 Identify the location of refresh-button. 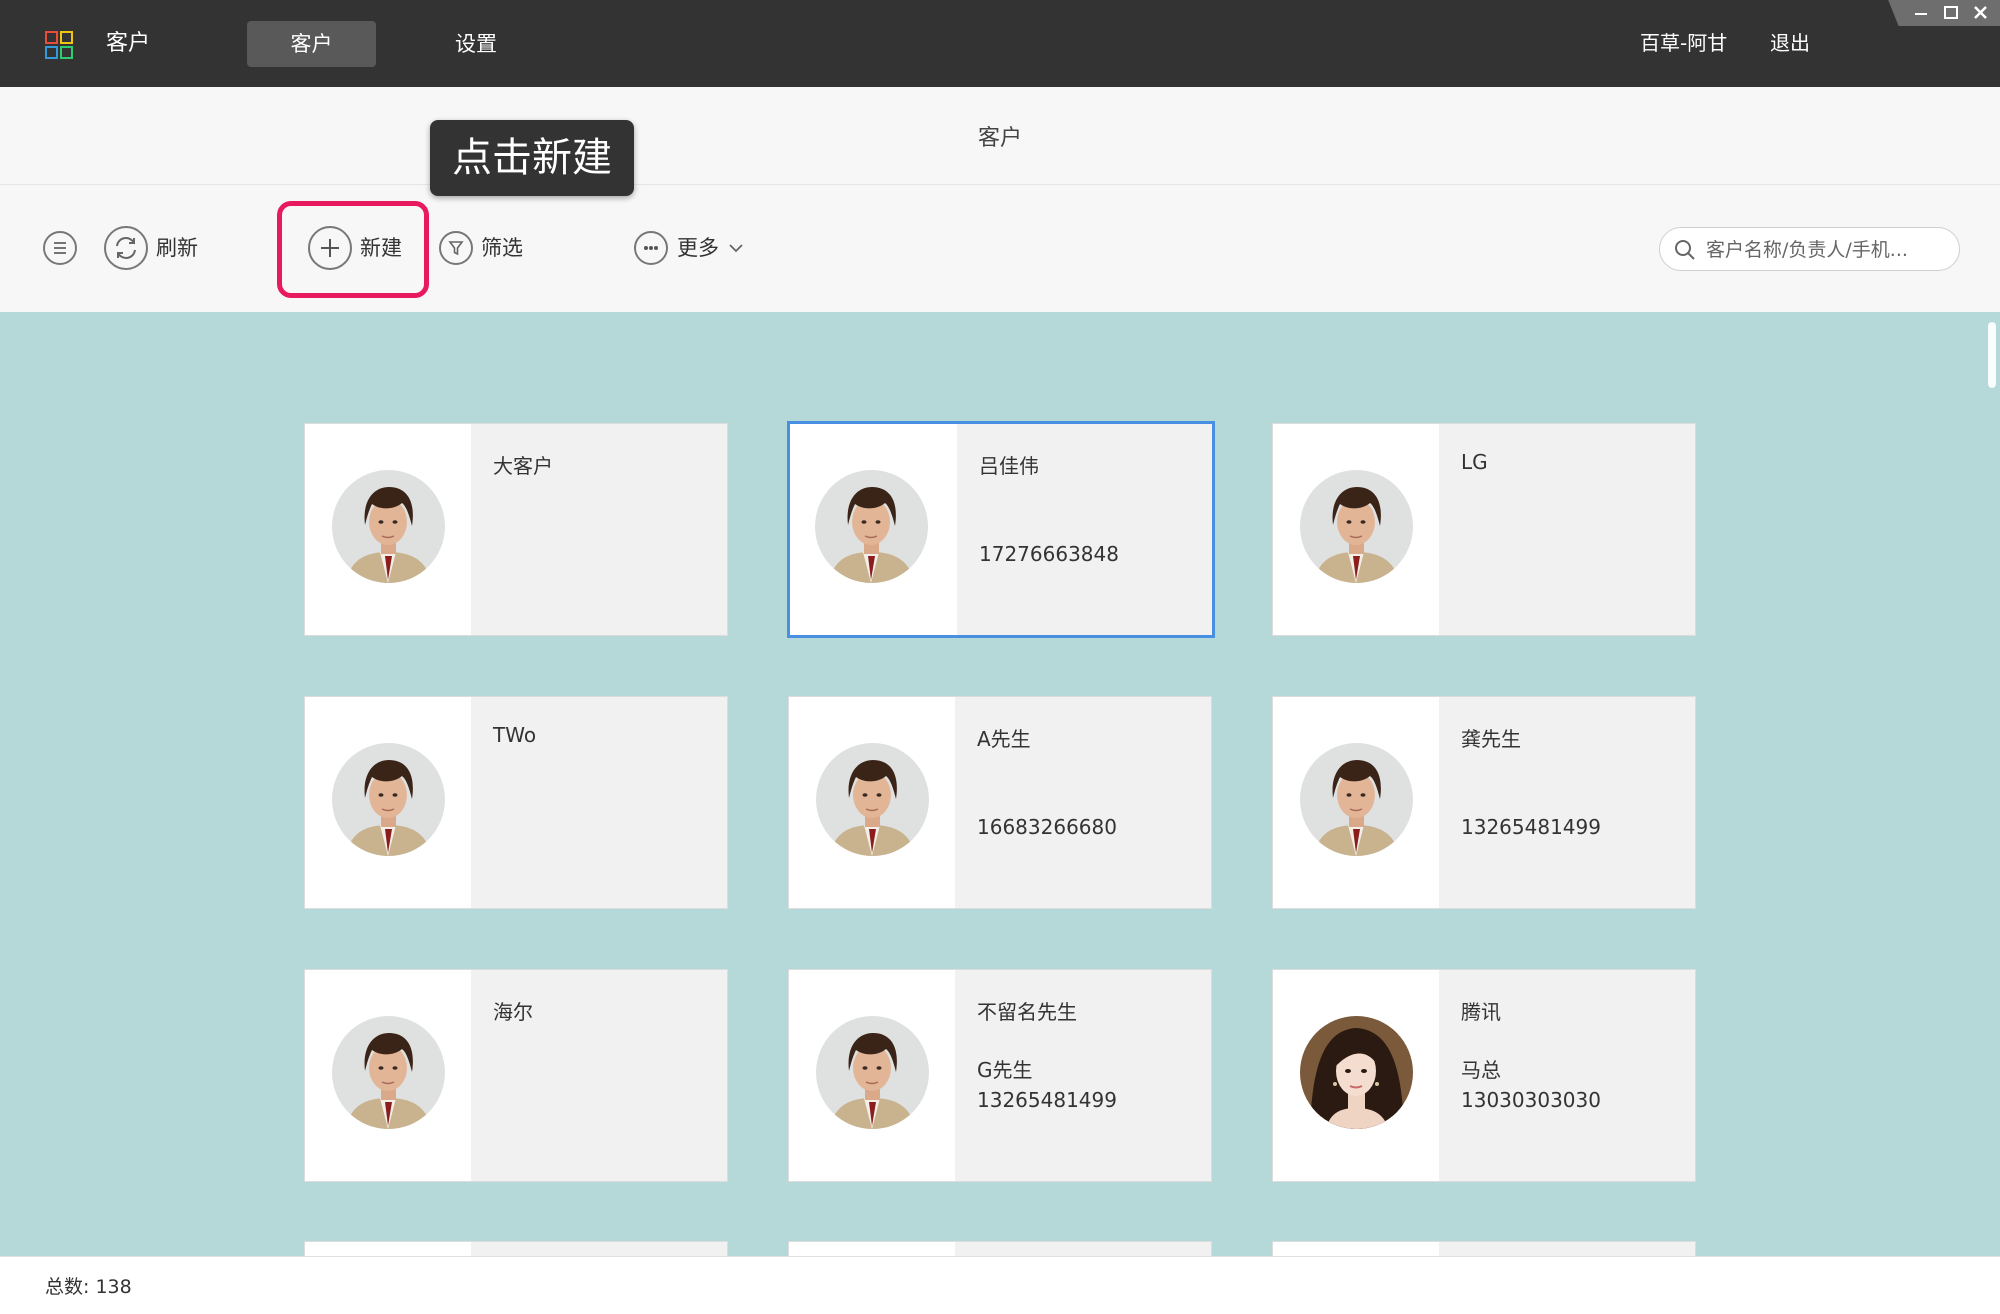
(126, 248).